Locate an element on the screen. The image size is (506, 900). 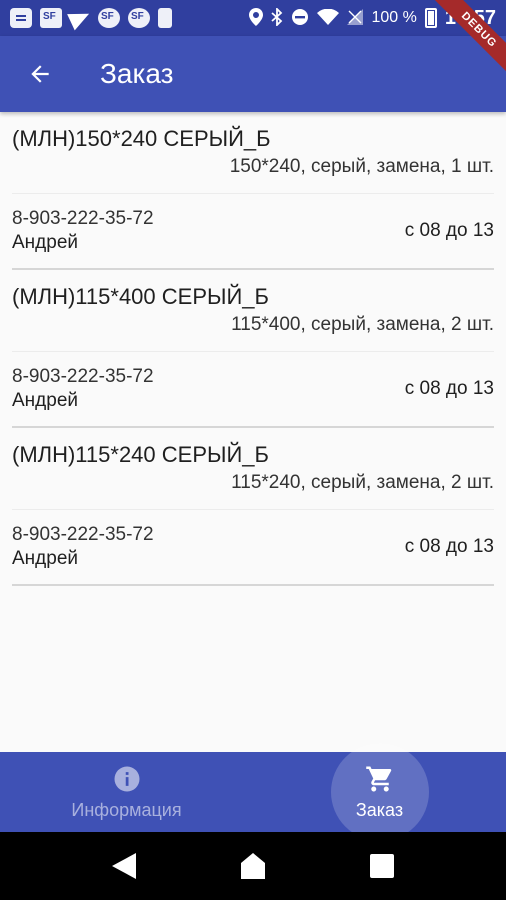
notification-icons is located at coordinates (91, 18).